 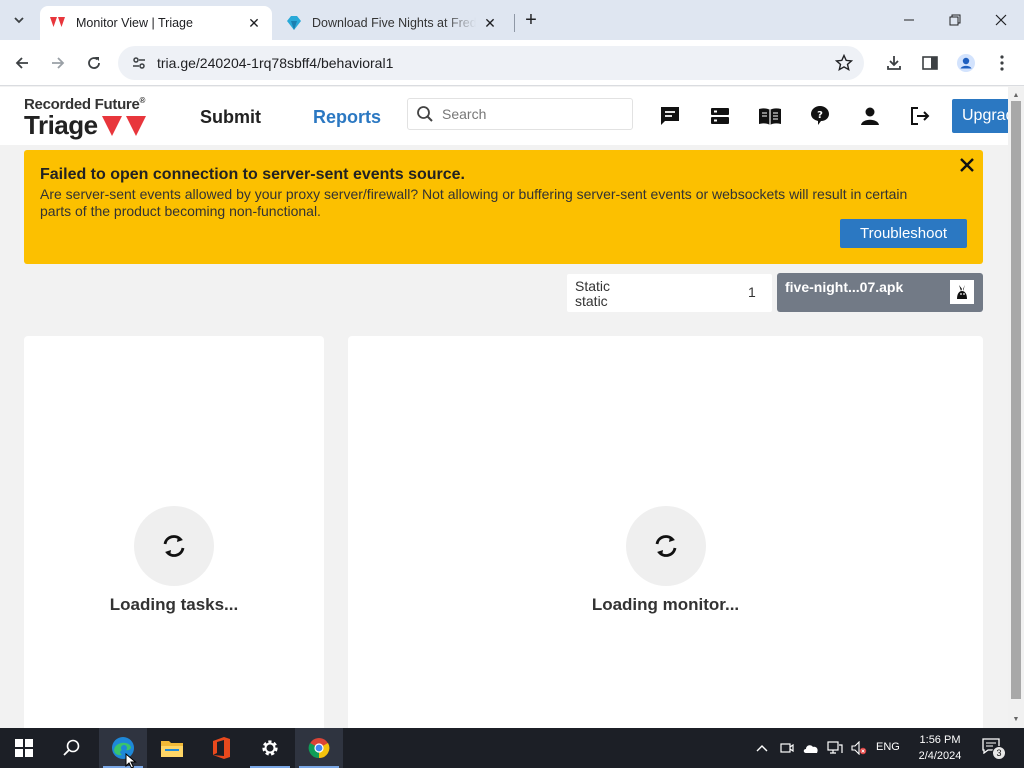 I want to click on taskbar-edge, so click(x=123, y=748).